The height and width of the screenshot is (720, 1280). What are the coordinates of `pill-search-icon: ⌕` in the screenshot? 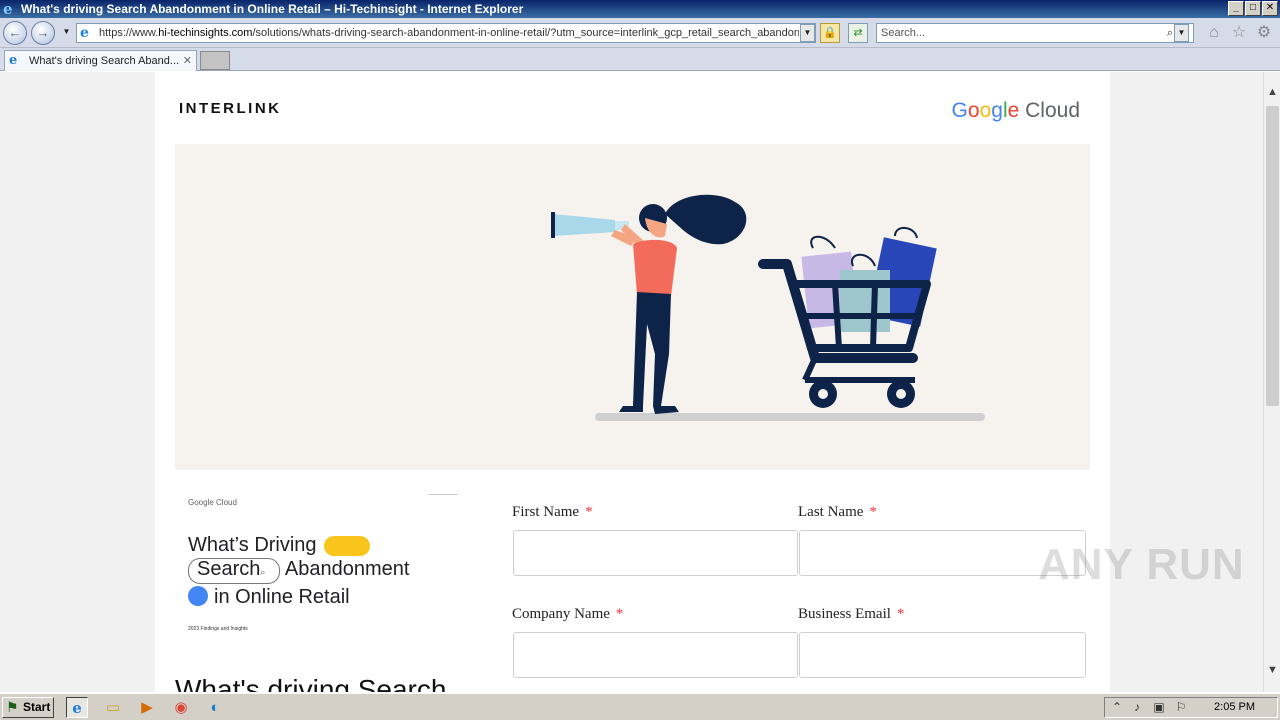 It's located at (263, 572).